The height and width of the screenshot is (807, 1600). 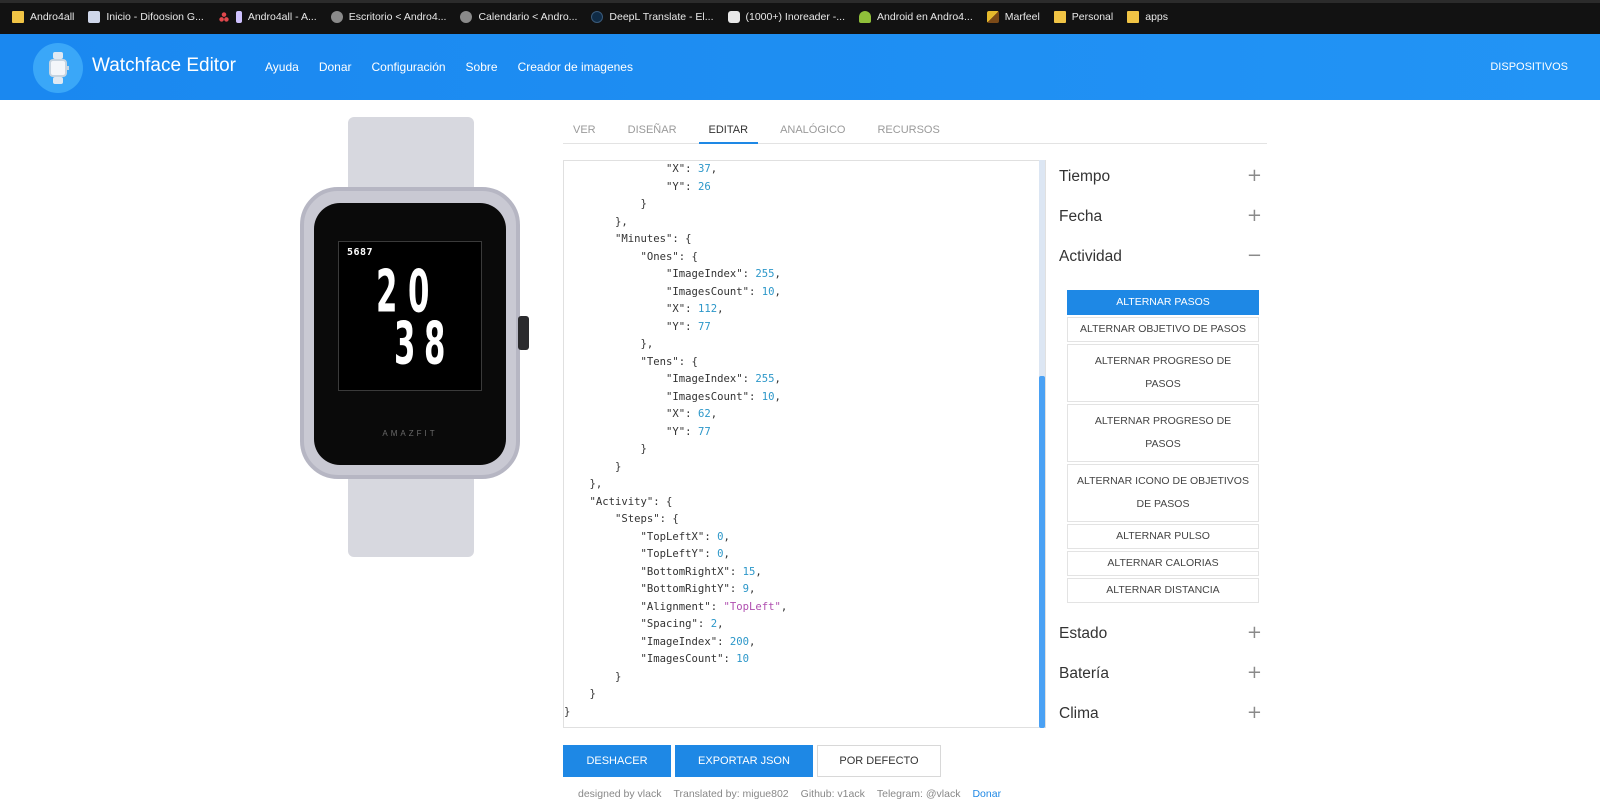 I want to click on code-line: "Alignment": "TopLeft",, so click(x=676, y=608).